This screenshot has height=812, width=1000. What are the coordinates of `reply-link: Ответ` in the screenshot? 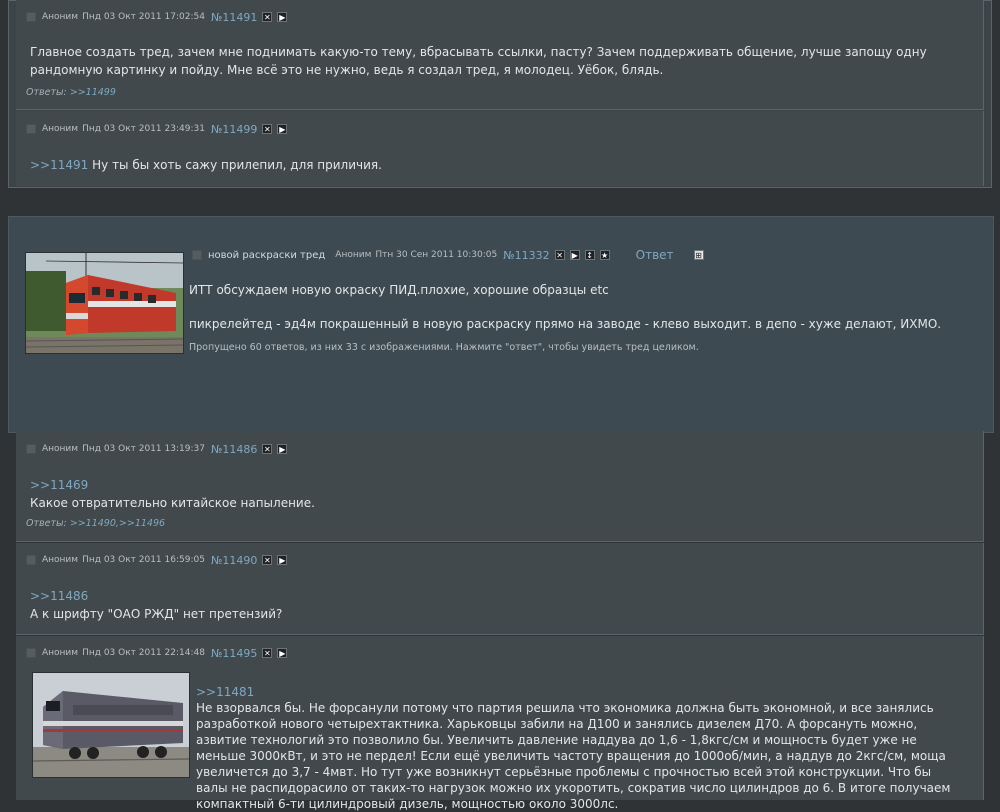 It's located at (655, 255).